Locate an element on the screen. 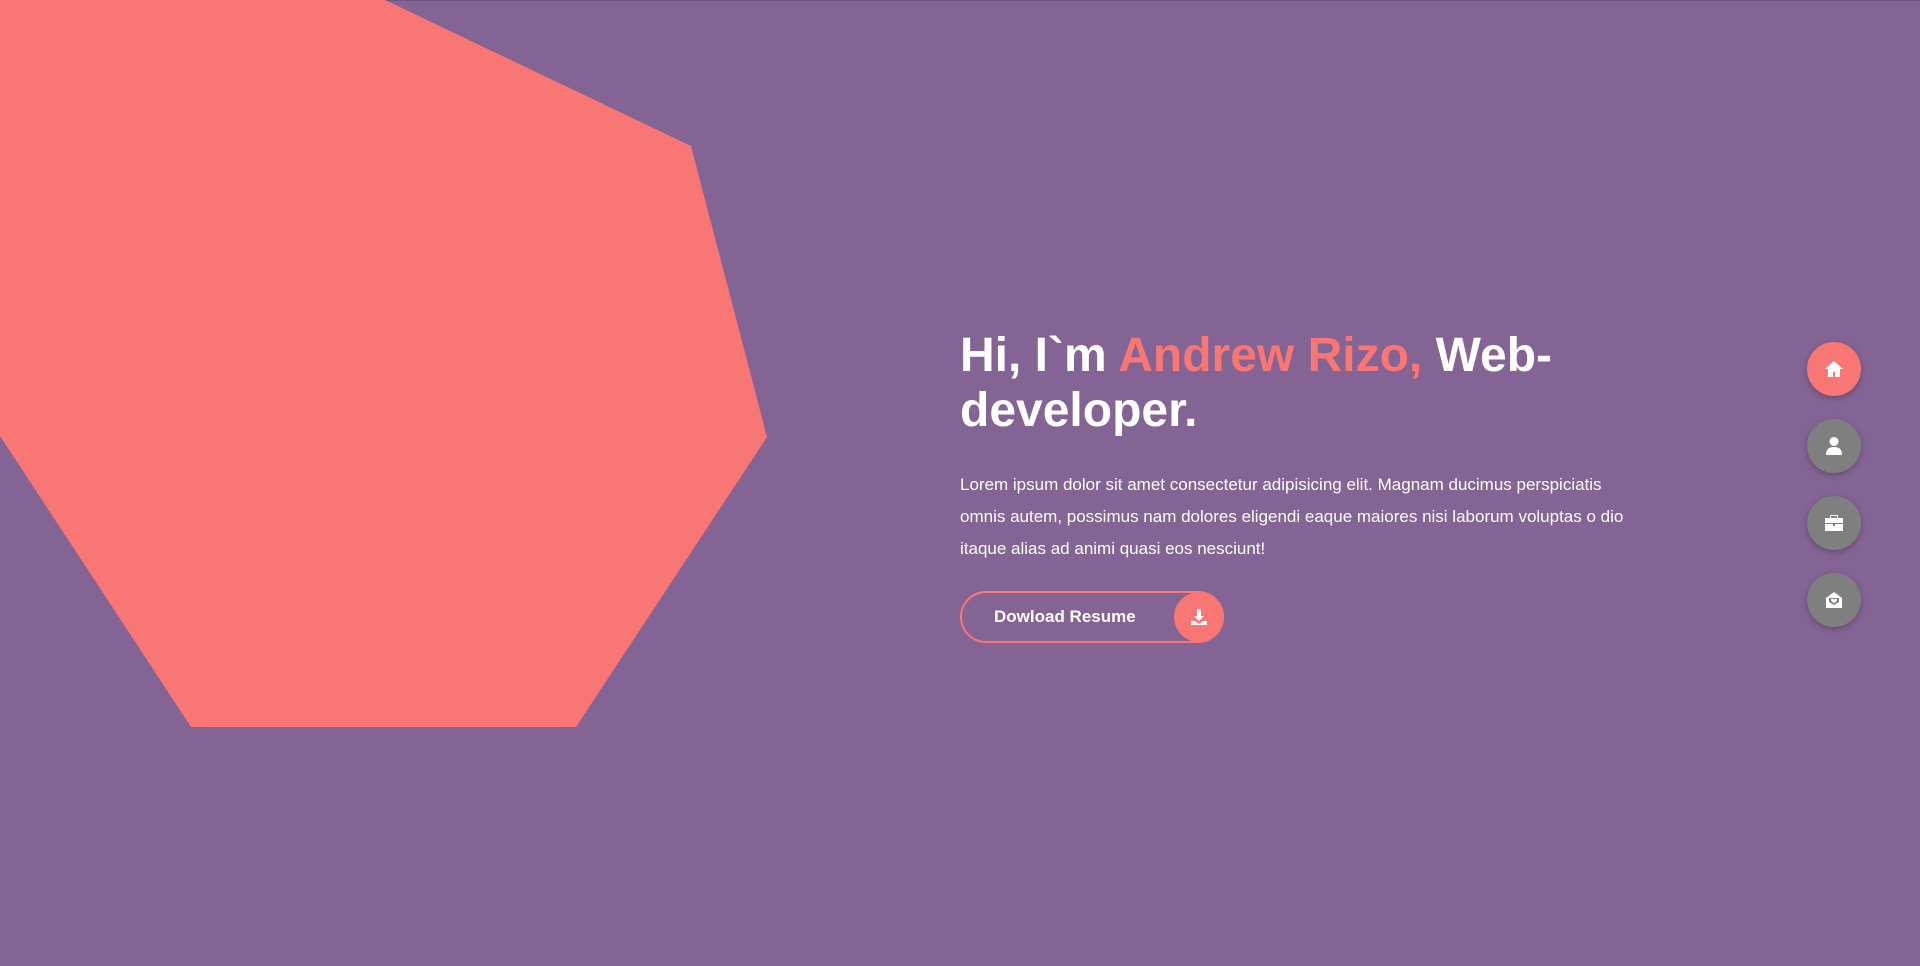 The image size is (1920, 966). nav-contact-button is located at coordinates (1834, 600).